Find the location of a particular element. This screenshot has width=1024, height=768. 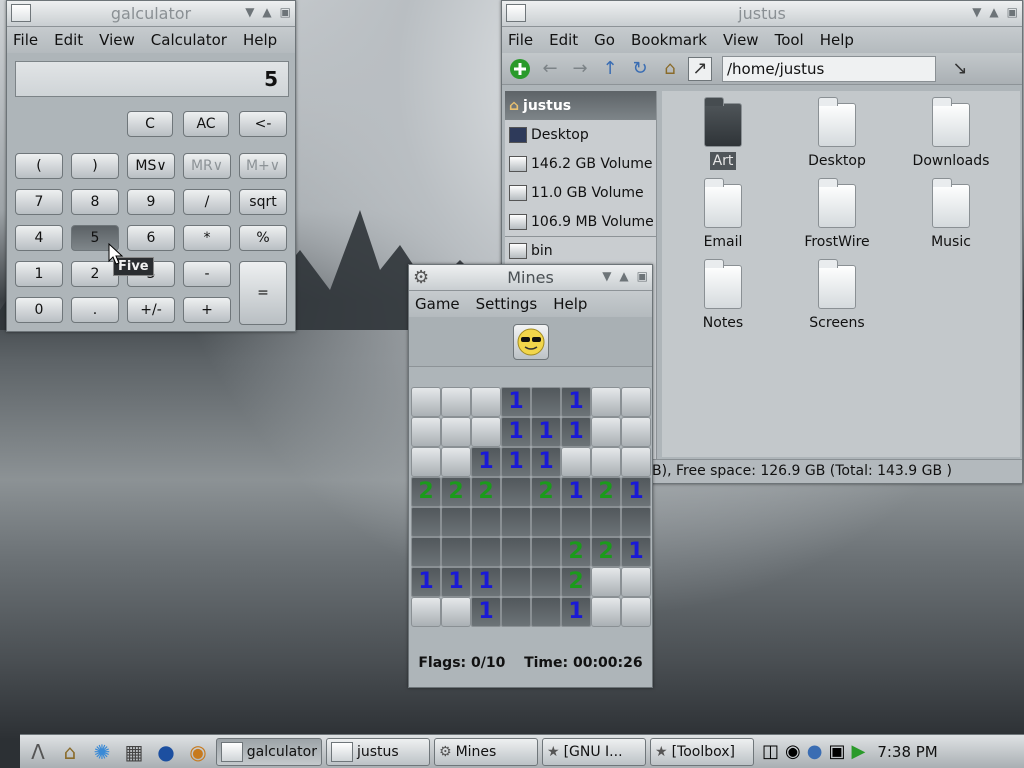

folder-item-email: Email is located at coordinates (723, 214).